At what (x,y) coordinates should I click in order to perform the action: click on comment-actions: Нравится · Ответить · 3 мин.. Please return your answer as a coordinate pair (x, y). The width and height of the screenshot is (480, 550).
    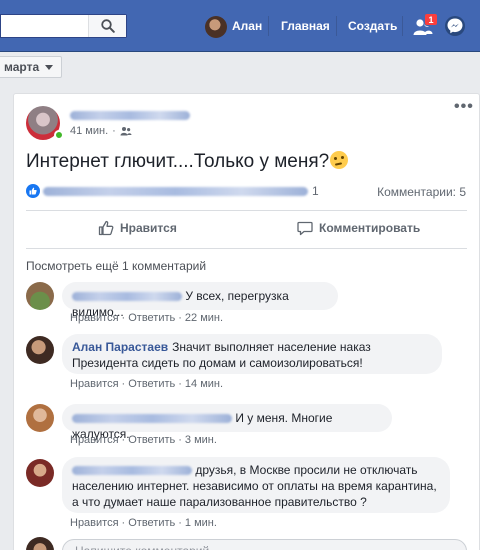
    Looking at the image, I should click on (143, 440).